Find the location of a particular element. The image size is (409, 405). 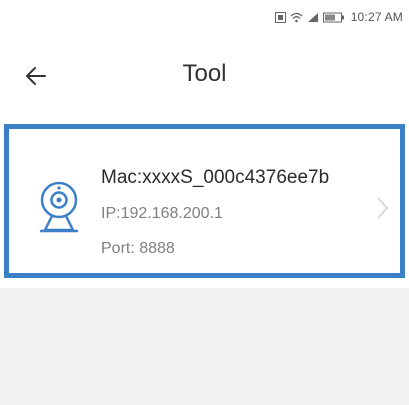

device-ip: IP:192.168.200.1 is located at coordinates (162, 213).